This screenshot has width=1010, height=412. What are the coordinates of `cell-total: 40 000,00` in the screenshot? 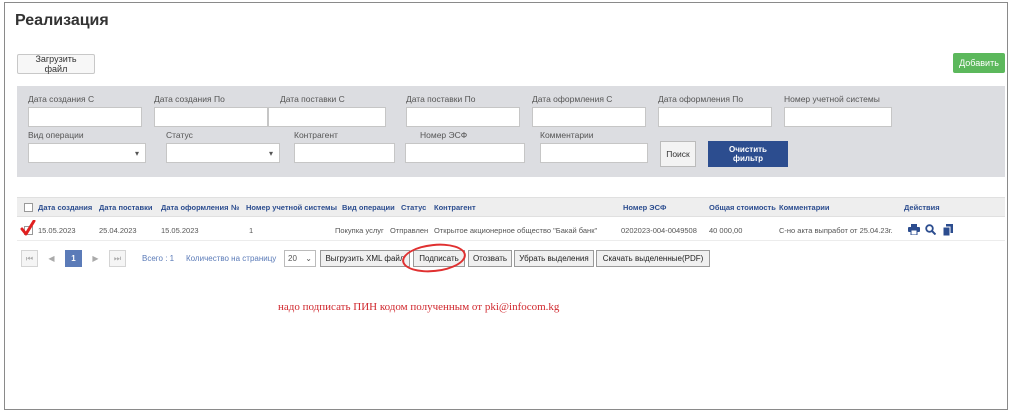 It's located at (726, 230).